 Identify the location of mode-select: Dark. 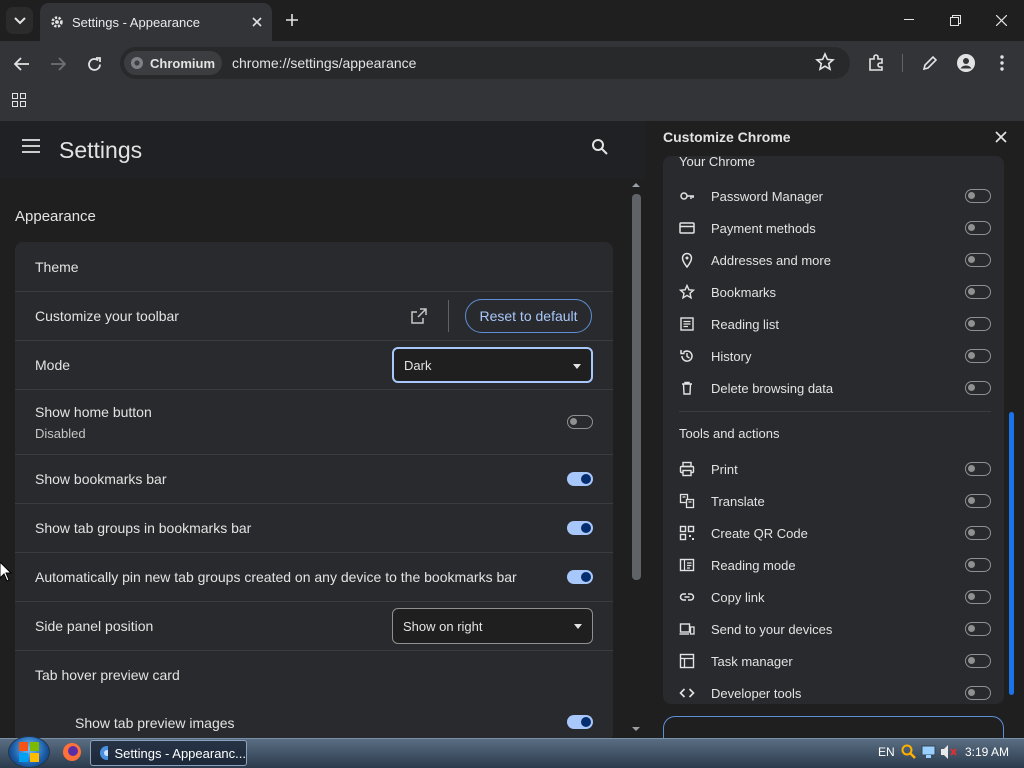
(492, 365).